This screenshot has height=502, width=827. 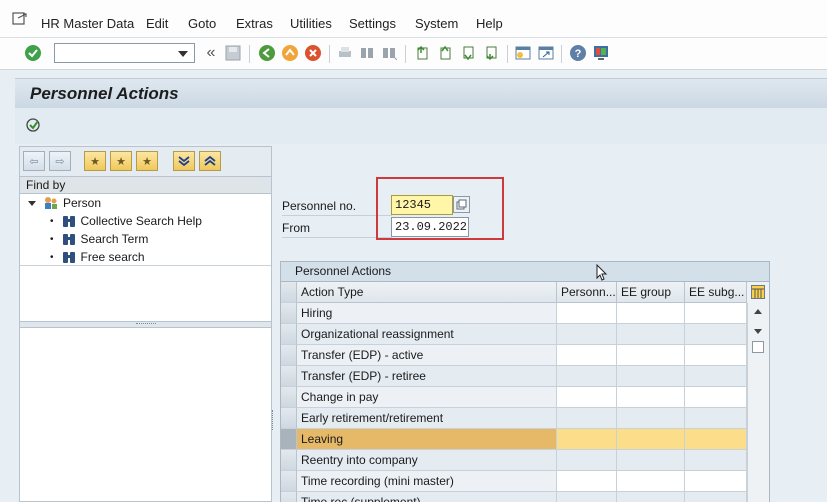 I want to click on menu-settings: Settings, so click(x=372, y=23).